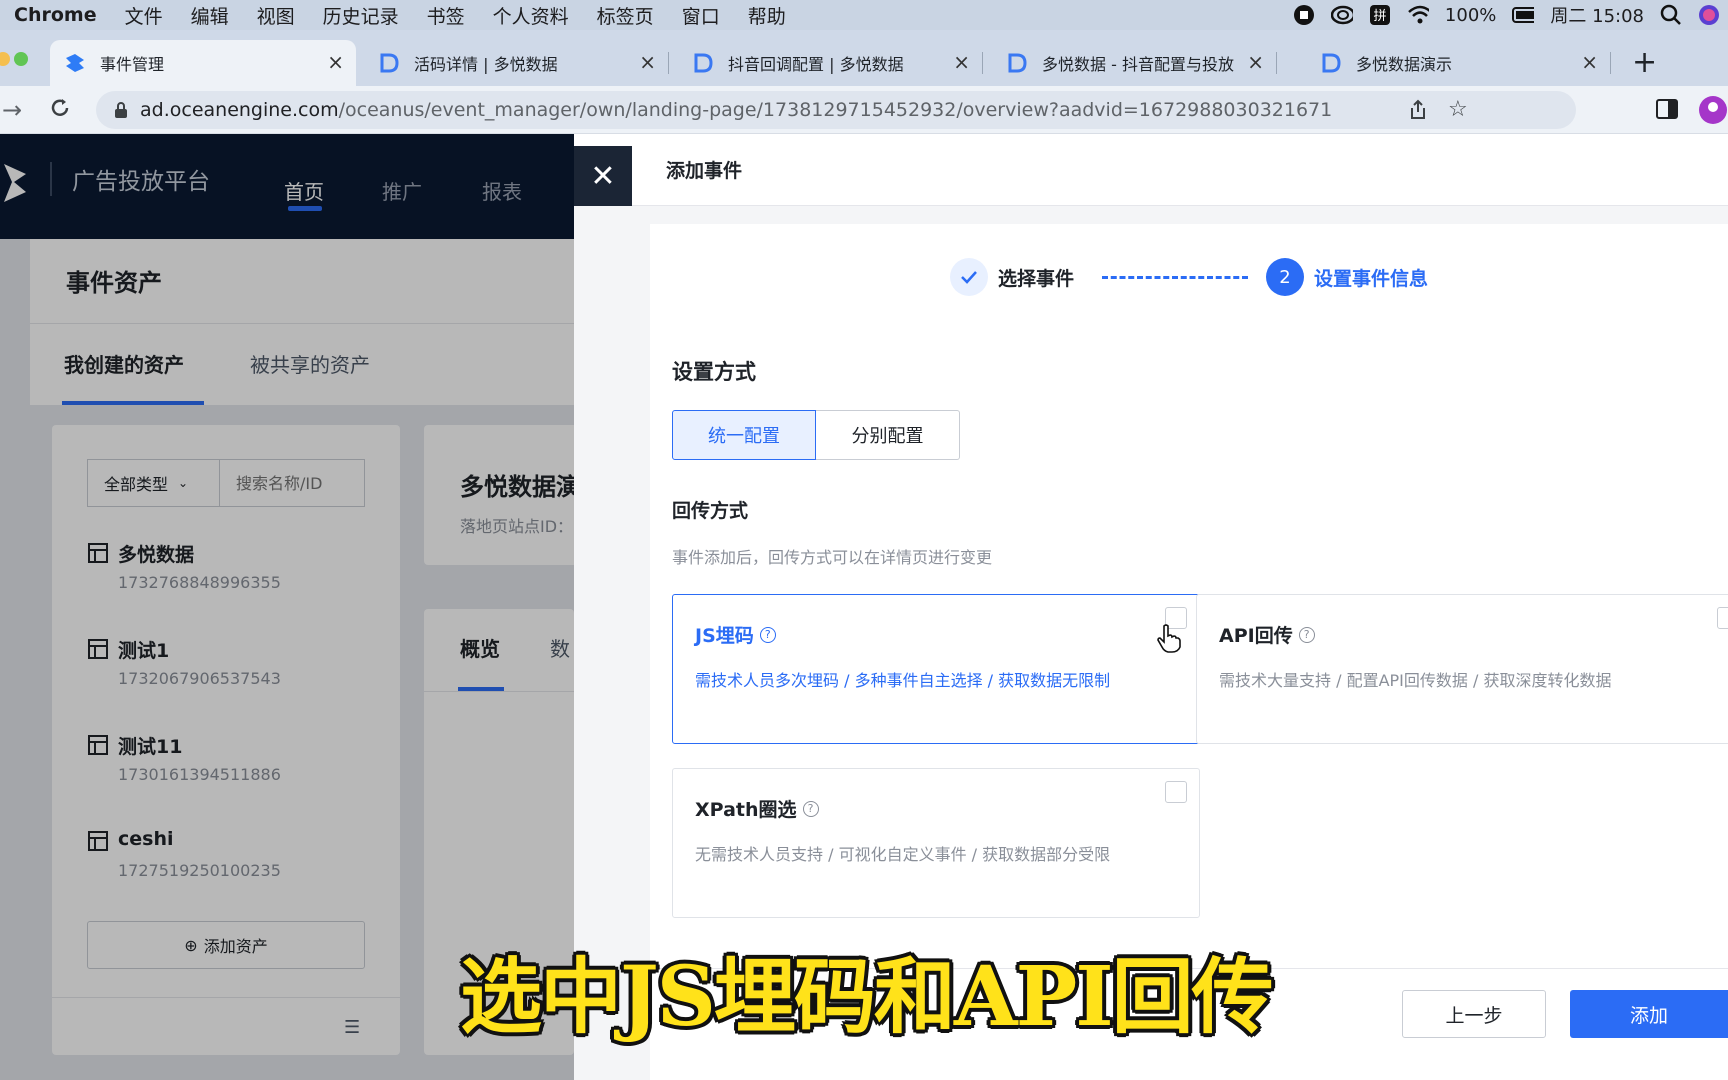 The height and width of the screenshot is (1080, 1728). What do you see at coordinates (1713, 112) in the screenshot?
I see `profile-avatar` at bounding box center [1713, 112].